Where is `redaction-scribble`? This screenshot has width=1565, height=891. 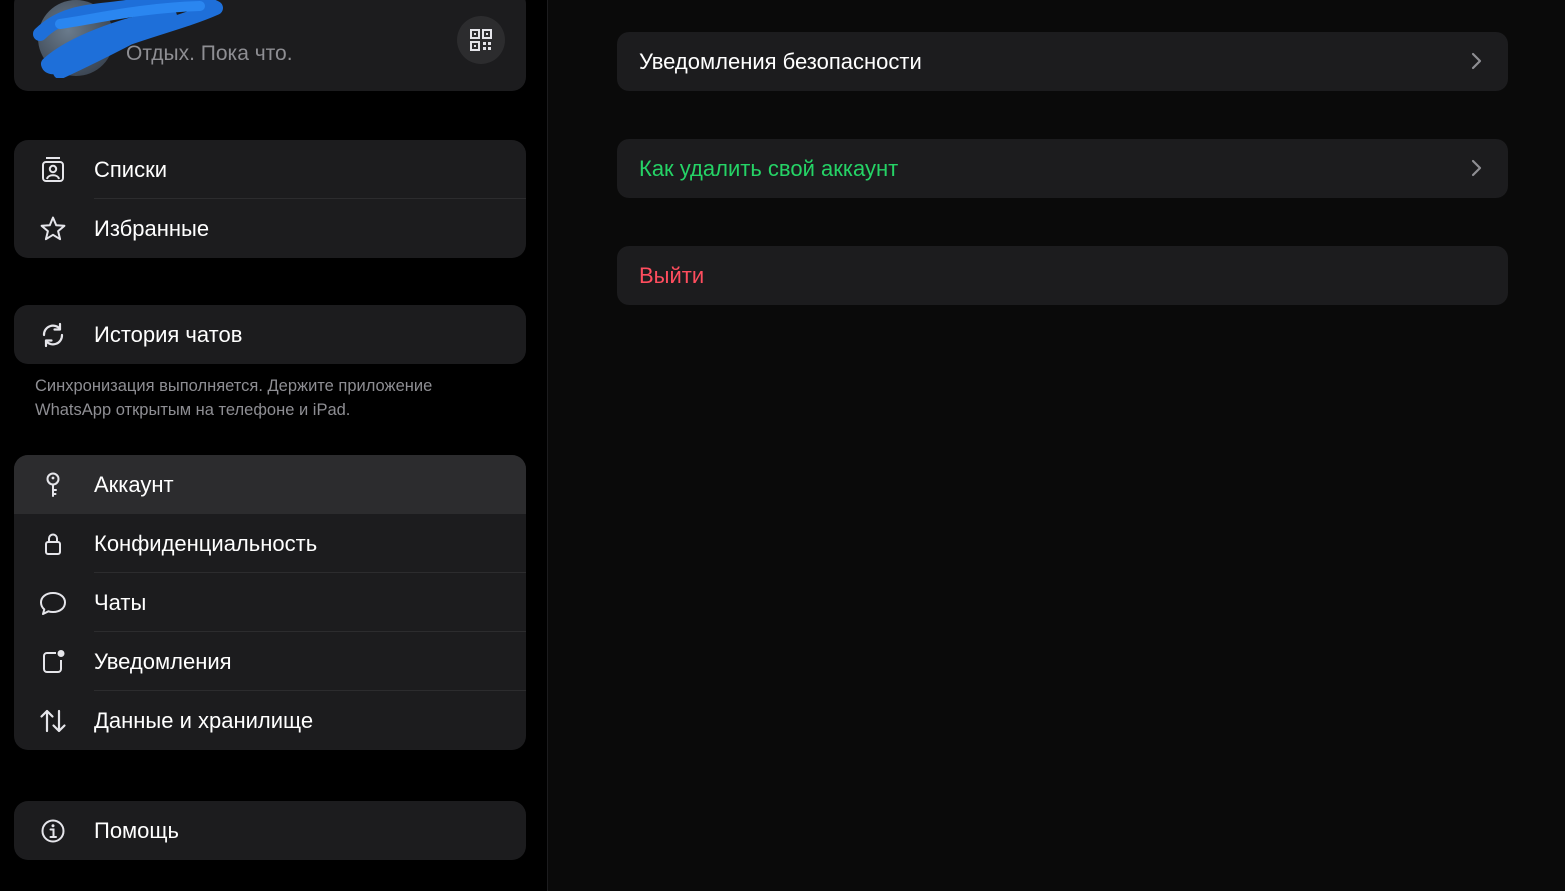 redaction-scribble is located at coordinates (128, 39).